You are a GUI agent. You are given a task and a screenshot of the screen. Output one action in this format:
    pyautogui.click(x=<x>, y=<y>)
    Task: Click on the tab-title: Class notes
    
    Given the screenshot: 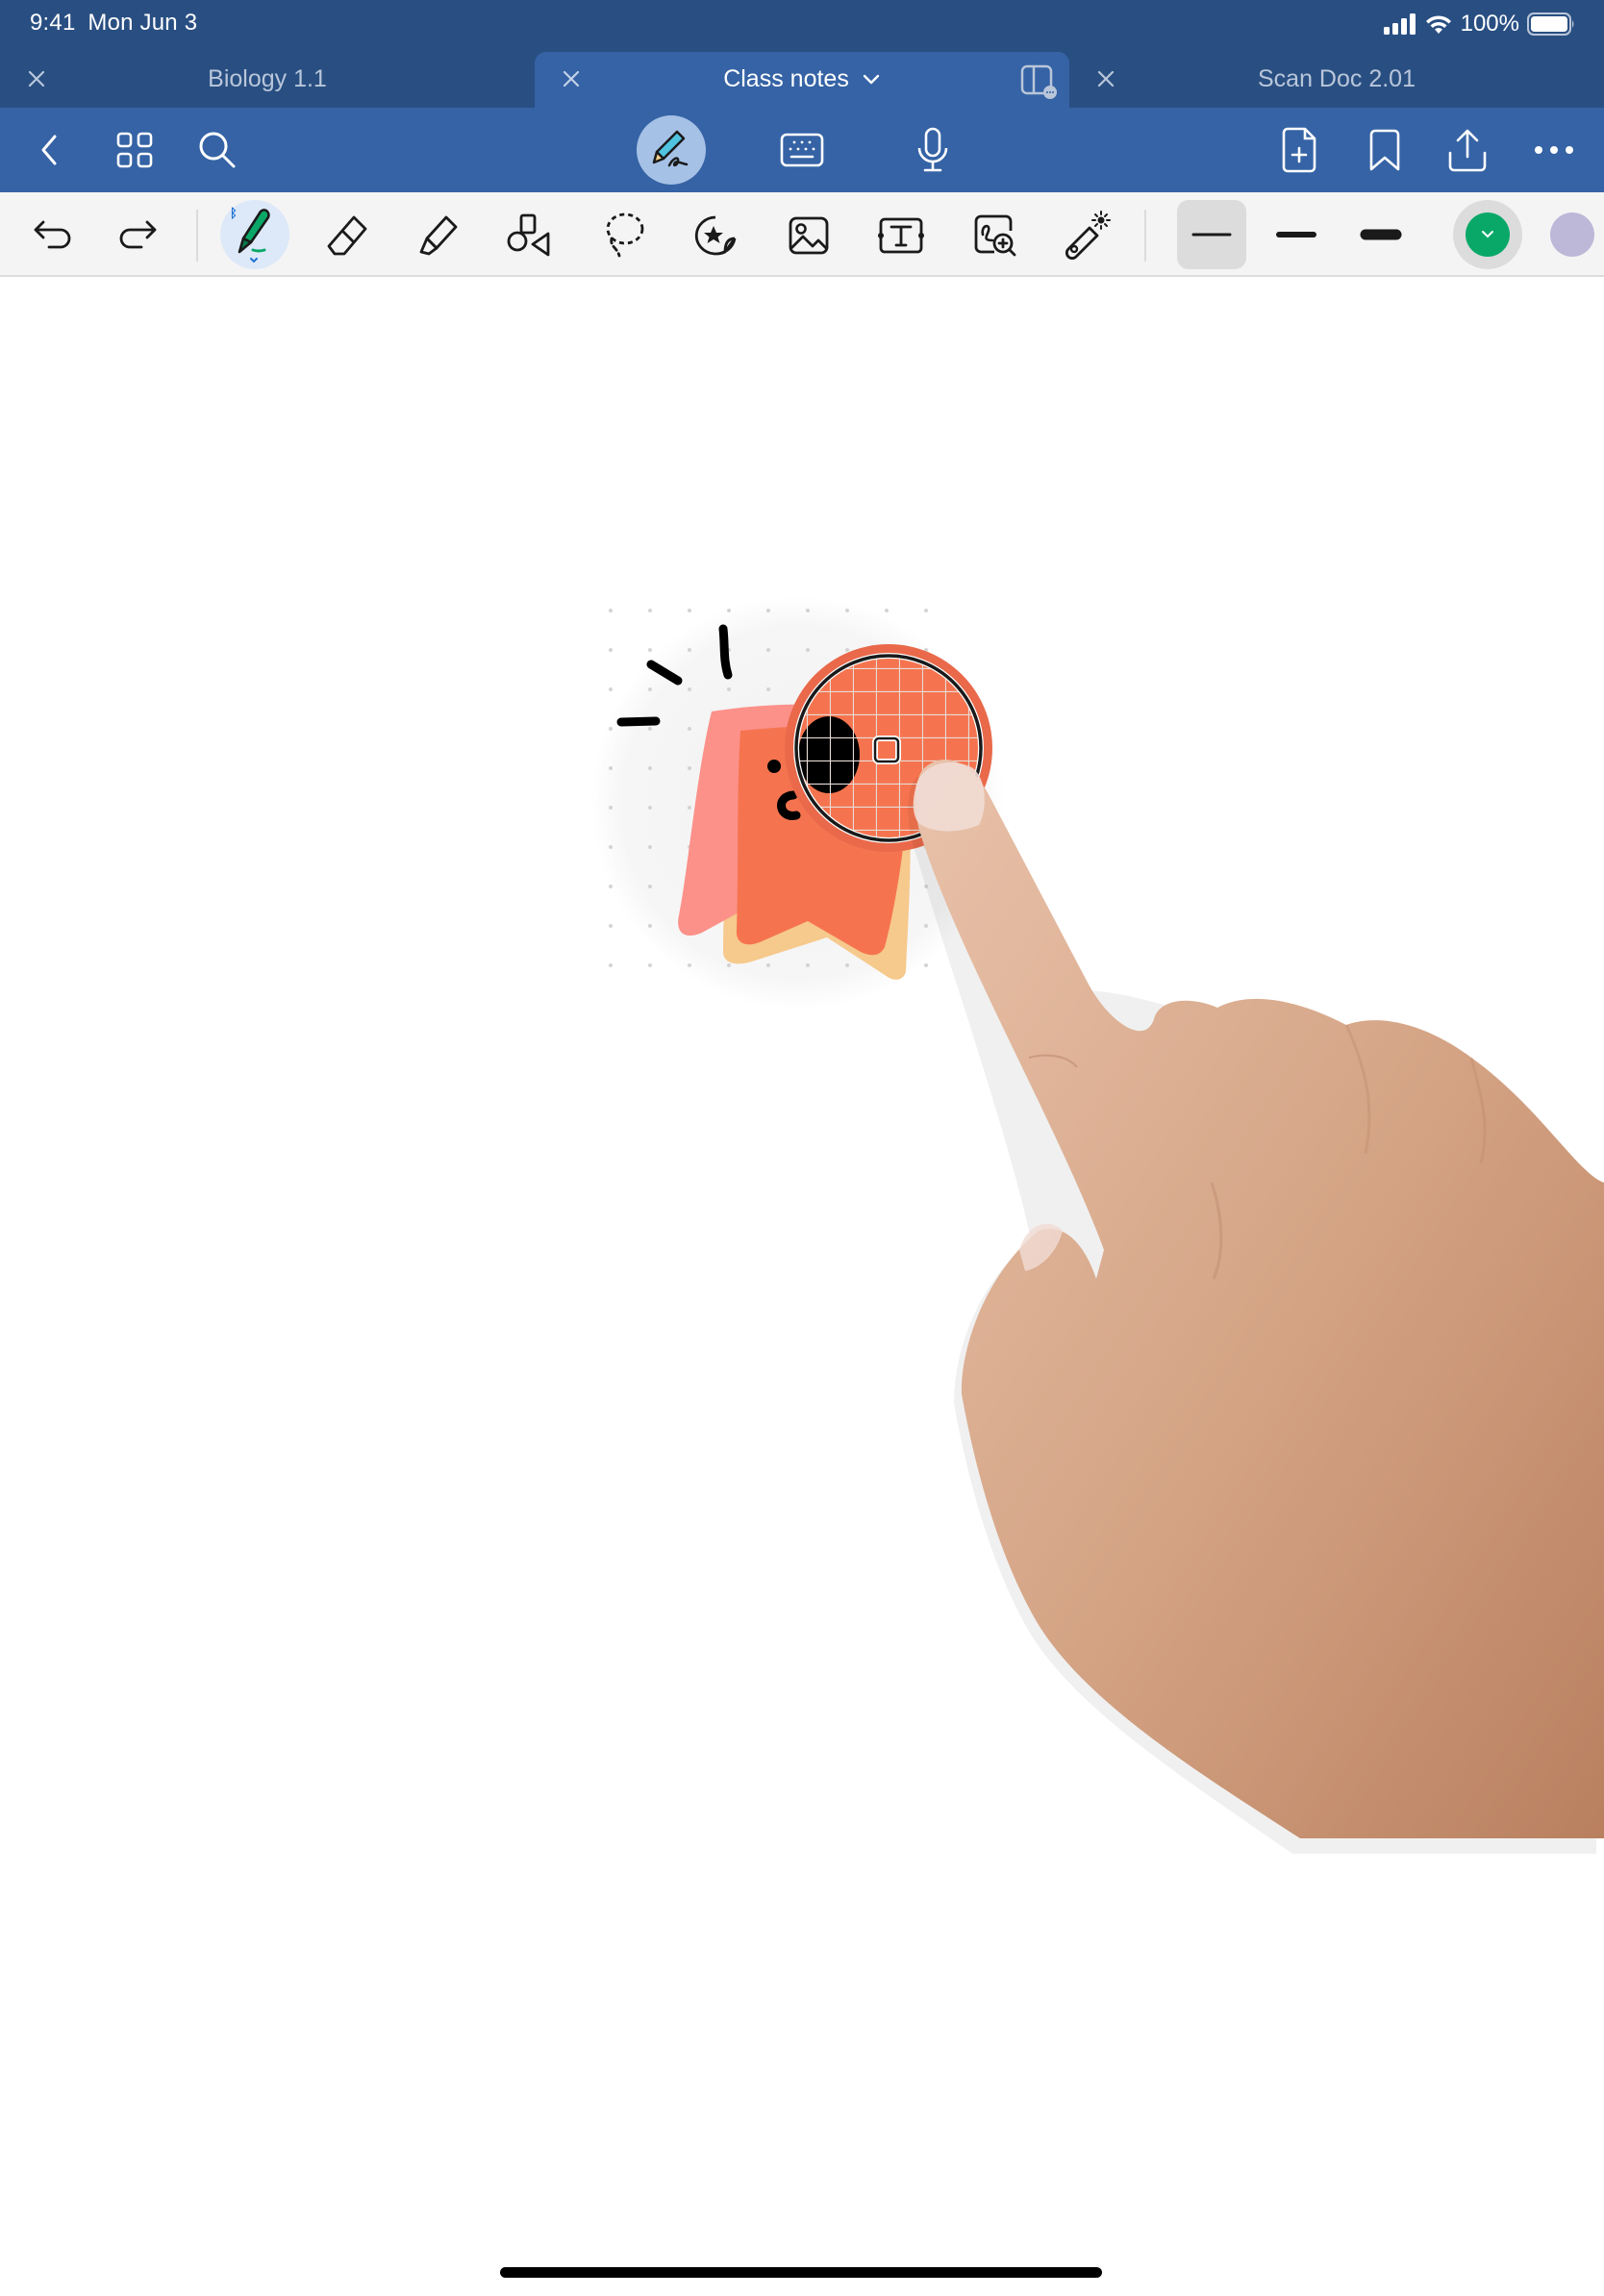 What is the action you would take?
    pyautogui.click(x=802, y=79)
    